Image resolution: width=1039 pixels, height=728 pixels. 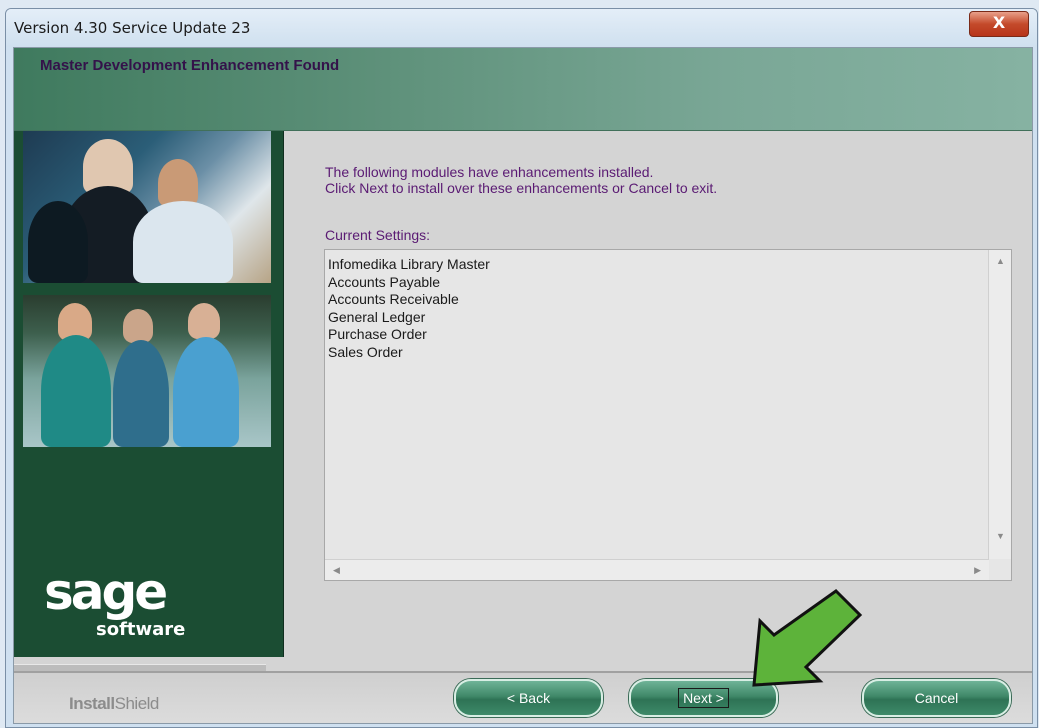 I want to click on scroll-right-icon: ▶, so click(x=977, y=570).